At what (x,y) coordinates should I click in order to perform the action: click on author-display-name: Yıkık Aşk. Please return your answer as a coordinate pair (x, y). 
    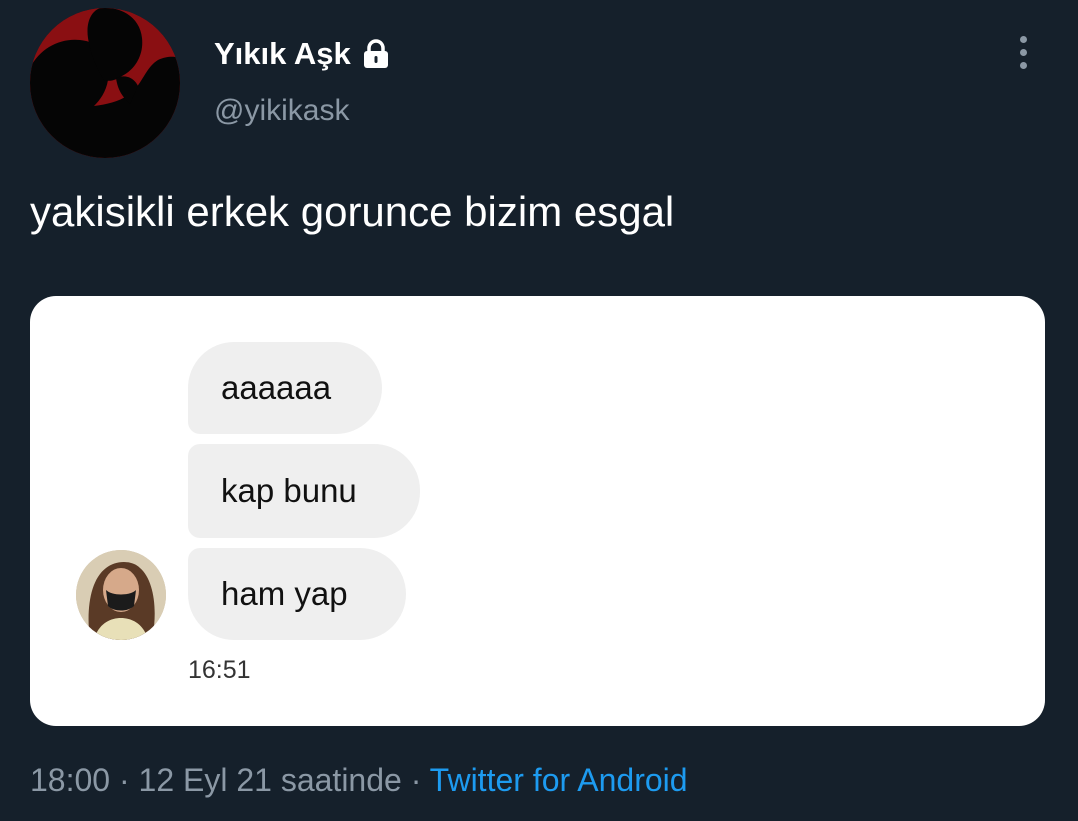
    Looking at the image, I should click on (301, 54).